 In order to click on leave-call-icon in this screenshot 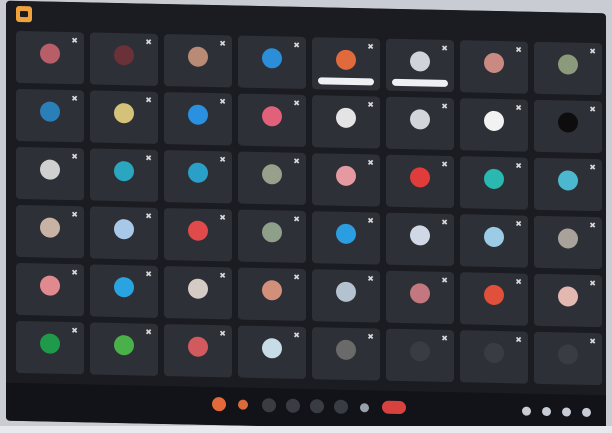, I will do `click(394, 407)`.